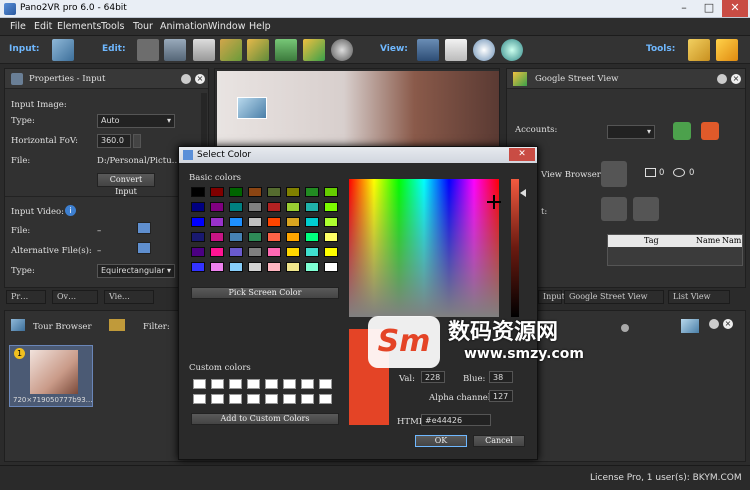 The image size is (750, 490). Describe the element at coordinates (342, 50) in the screenshot. I see `movie-reel-icon` at that location.